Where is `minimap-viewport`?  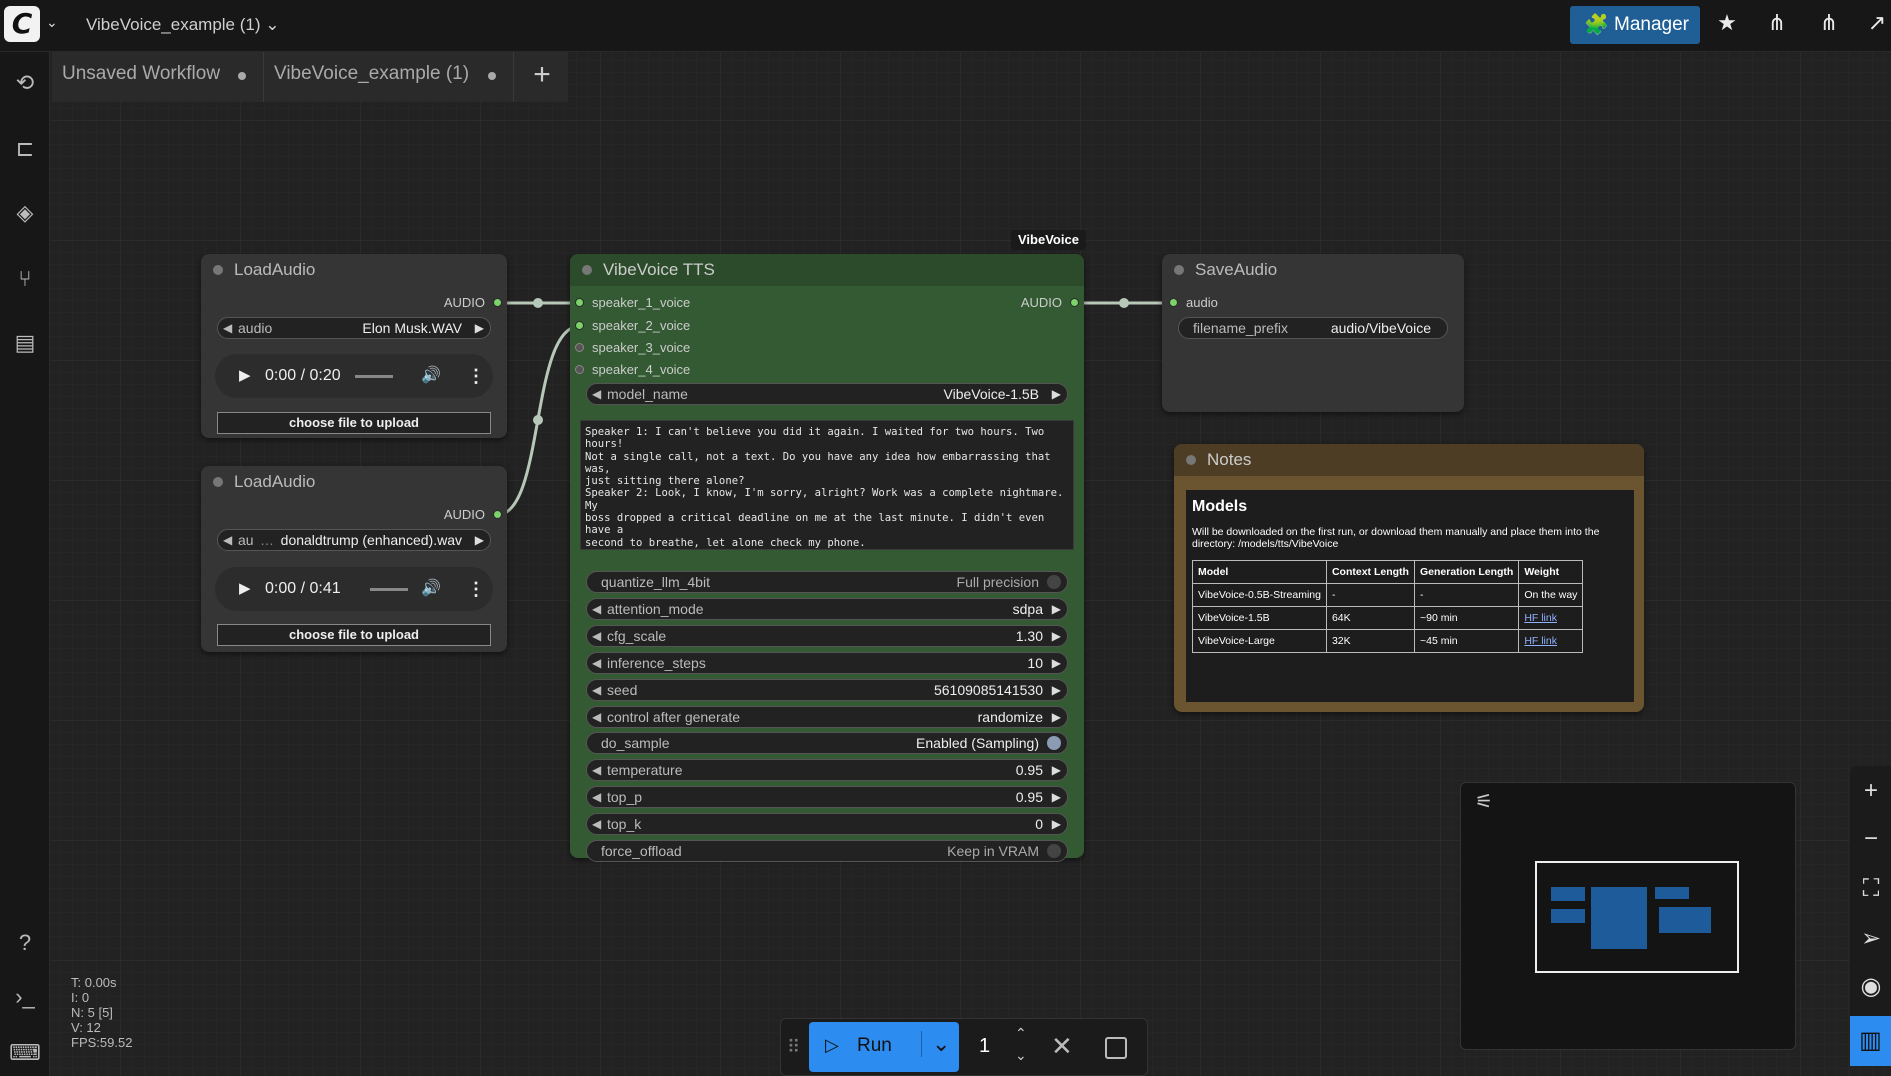
minimap-viewport is located at coordinates (1637, 917).